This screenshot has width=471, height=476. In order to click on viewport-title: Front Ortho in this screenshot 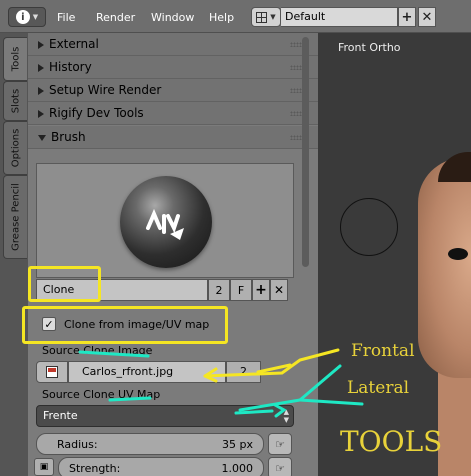, I will do `click(369, 47)`.